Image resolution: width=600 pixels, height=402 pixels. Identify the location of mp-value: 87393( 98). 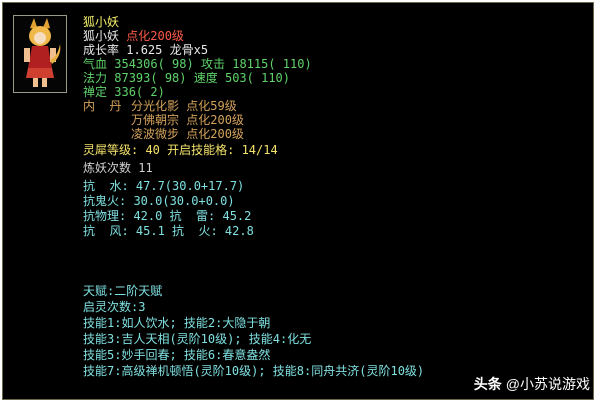
(150, 78).